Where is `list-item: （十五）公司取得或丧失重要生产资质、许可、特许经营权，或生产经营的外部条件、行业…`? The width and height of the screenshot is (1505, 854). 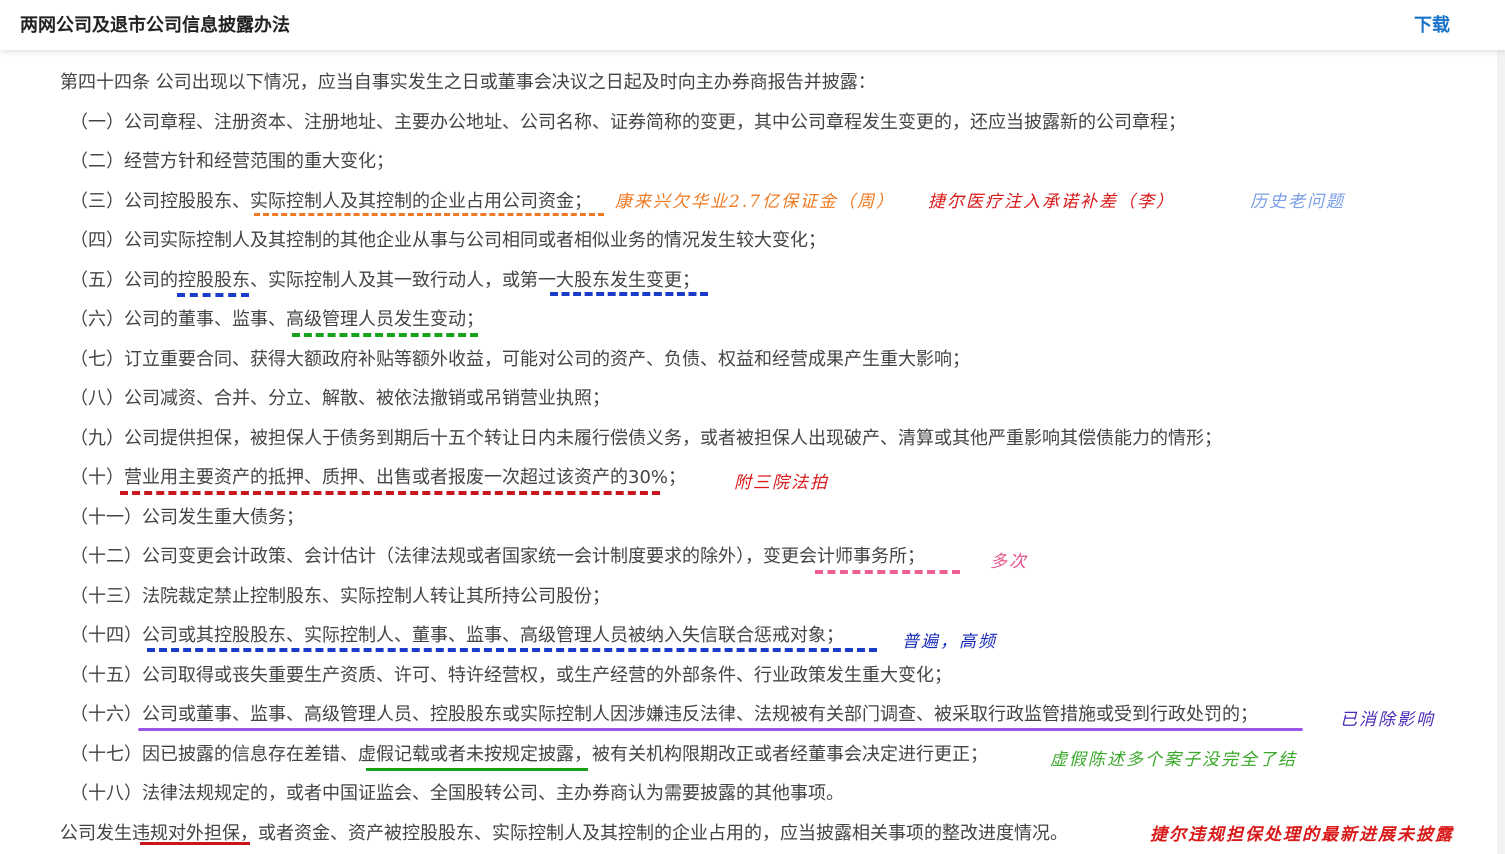 list-item: （十五）公司取得或丧失重要生产资质、许可、特许经营权，或生产经营的外部条件、行业… is located at coordinates (511, 675).